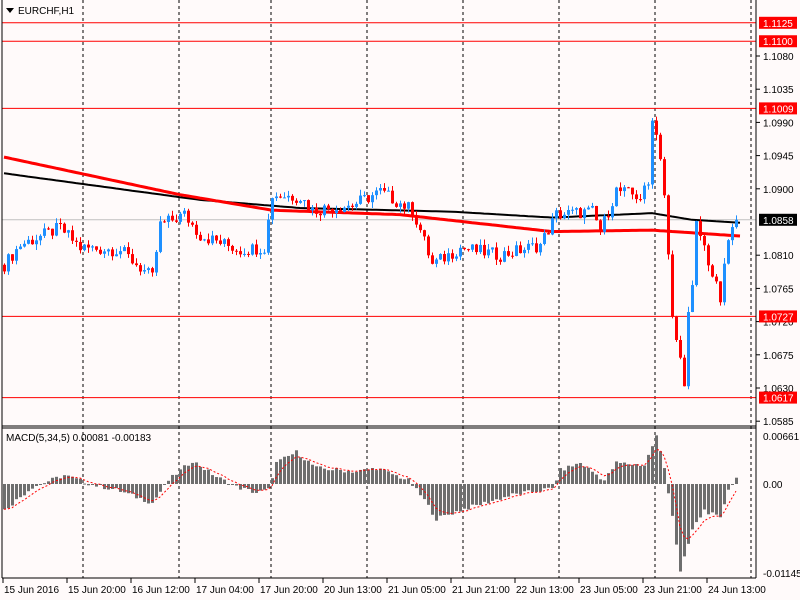 The image size is (800, 600). What do you see at coordinates (778, 157) in the screenshot?
I see `price-tick-label: 1.0945` at bounding box center [778, 157].